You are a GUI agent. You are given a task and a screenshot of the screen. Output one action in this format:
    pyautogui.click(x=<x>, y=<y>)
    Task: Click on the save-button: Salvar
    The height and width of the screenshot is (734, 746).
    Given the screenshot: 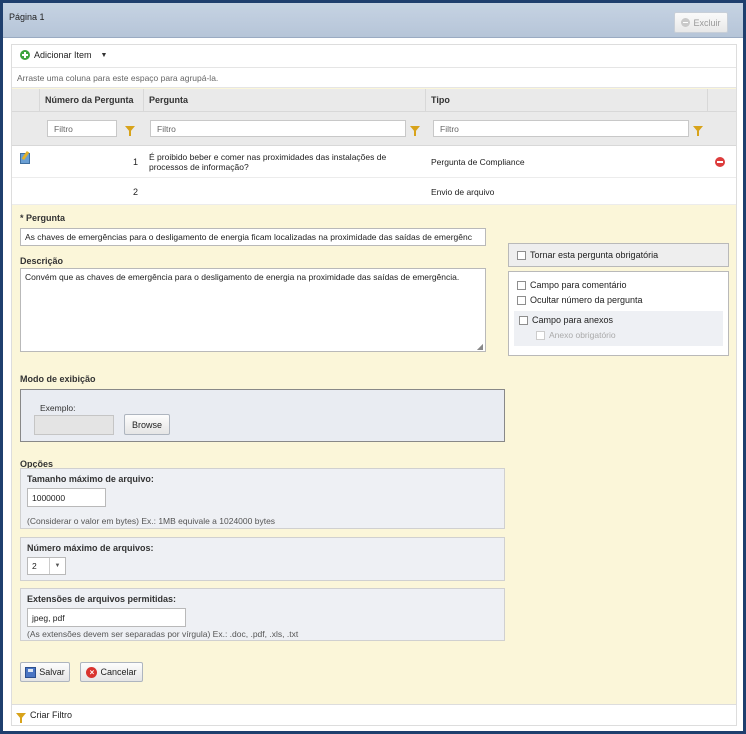 What is the action you would take?
    pyautogui.click(x=45, y=672)
    